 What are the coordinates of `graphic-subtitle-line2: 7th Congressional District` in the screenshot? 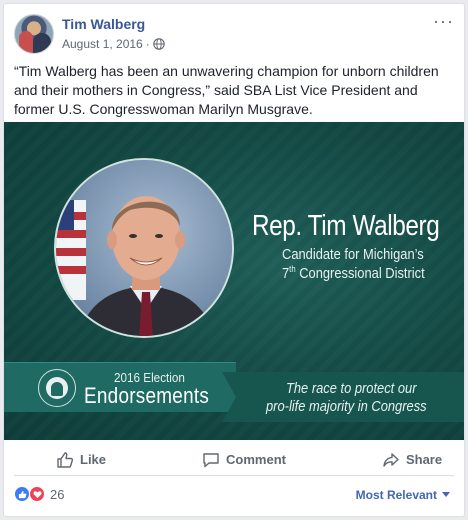 It's located at (353, 273).